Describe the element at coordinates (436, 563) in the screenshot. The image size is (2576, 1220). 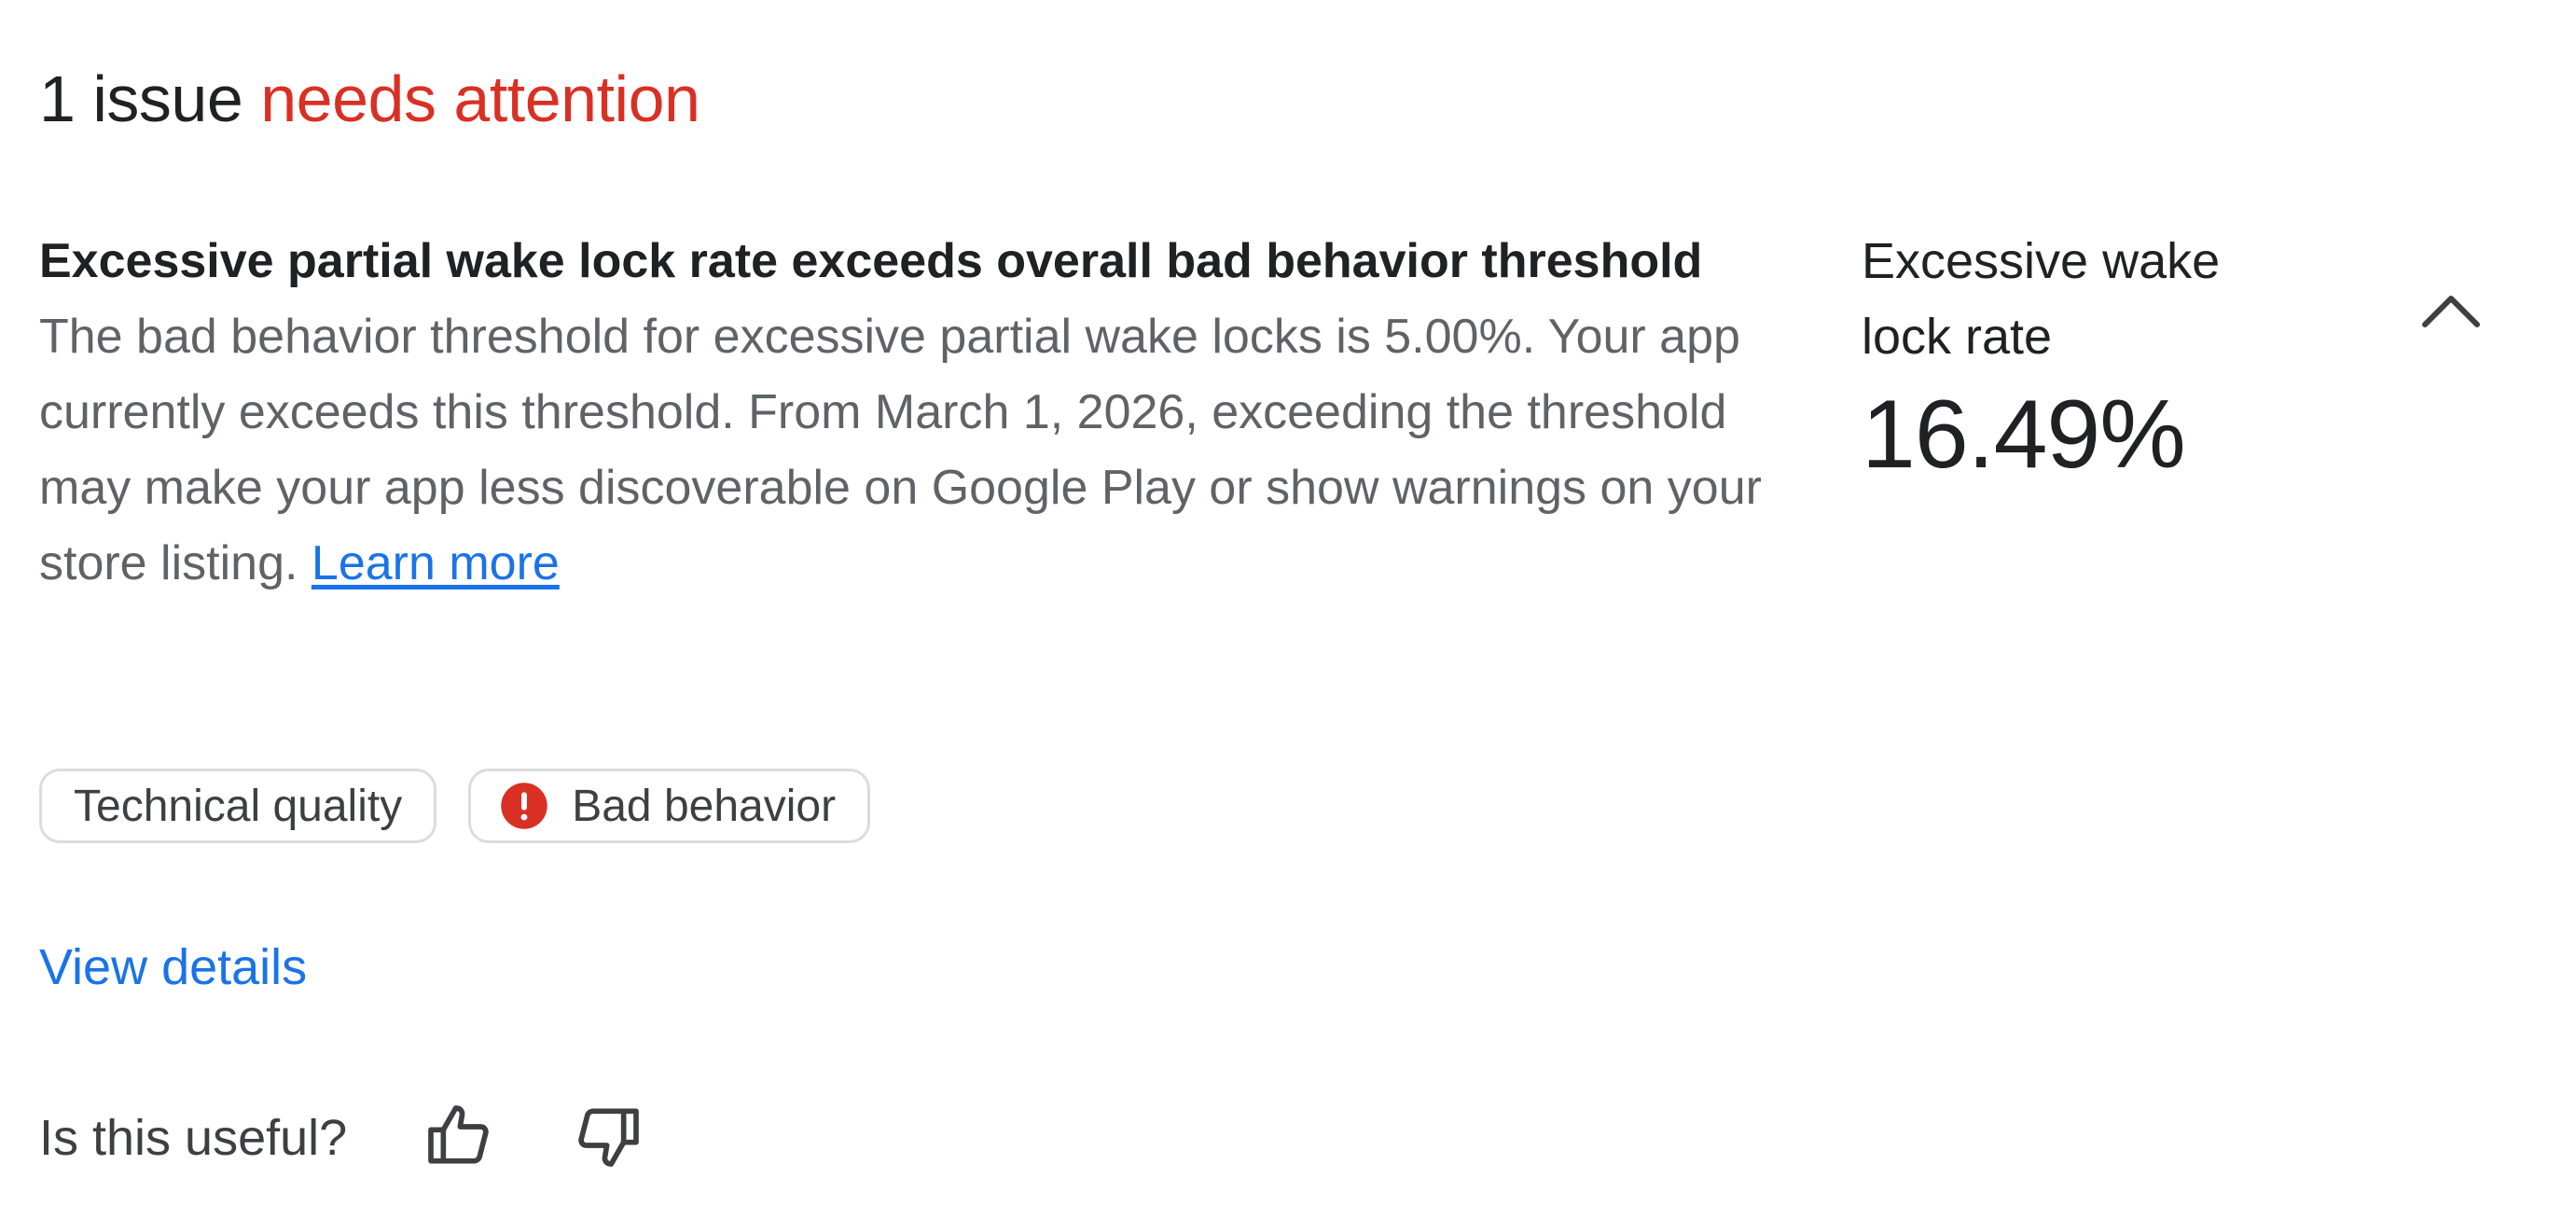
I see `learn-more-link: Learn more` at that location.